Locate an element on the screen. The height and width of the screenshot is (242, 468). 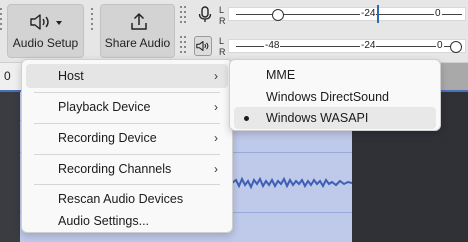
ruler-start-label: 0 is located at coordinates (7, 76).